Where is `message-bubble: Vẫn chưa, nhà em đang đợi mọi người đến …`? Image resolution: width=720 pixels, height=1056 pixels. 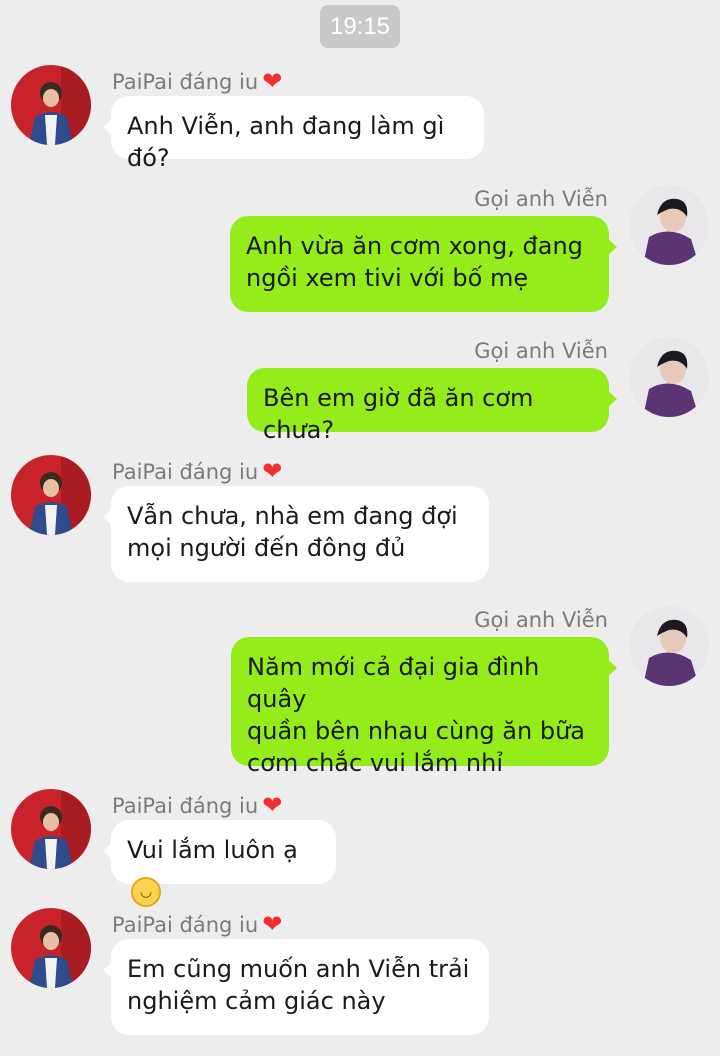
message-bubble: Vẫn chưa, nhà em đang đợi mọi người đến … is located at coordinates (296, 534).